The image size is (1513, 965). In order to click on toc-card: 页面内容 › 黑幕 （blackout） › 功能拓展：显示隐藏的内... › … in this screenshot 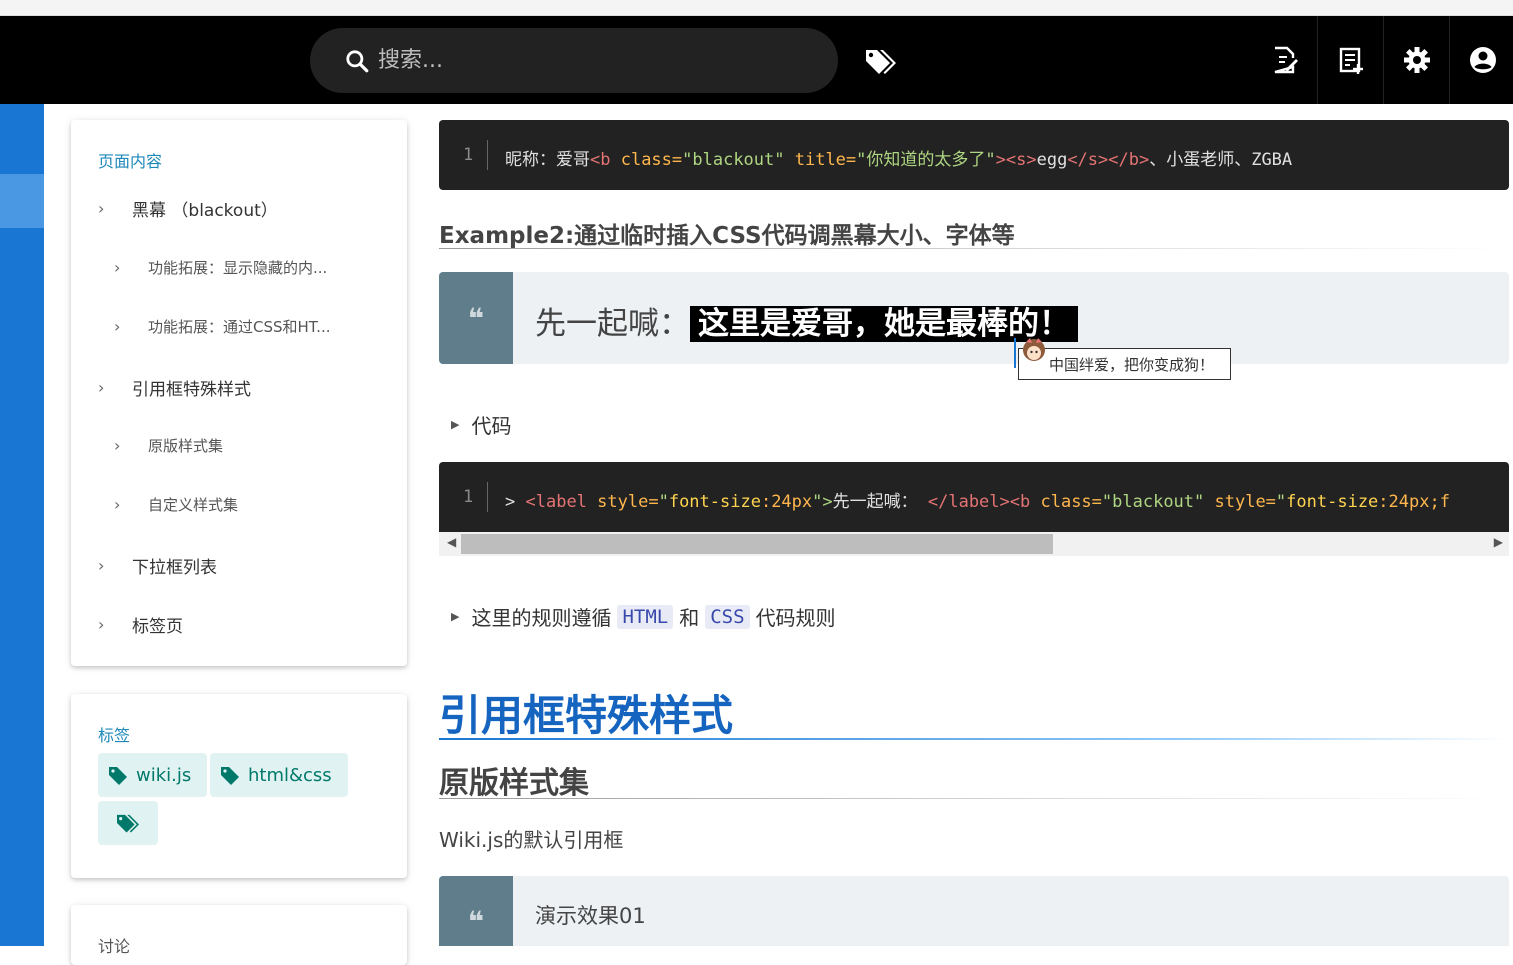, I will do `click(239, 393)`.